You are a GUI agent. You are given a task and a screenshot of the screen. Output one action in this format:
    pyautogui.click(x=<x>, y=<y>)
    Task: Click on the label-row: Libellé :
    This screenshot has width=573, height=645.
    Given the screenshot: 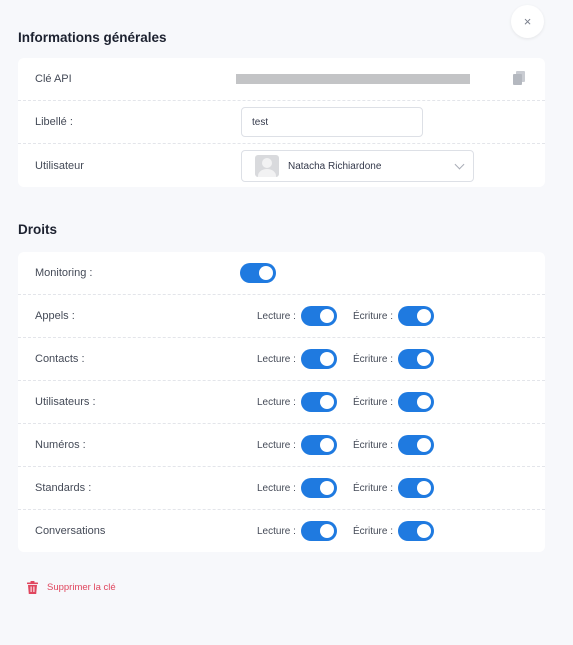 What is the action you would take?
    pyautogui.click(x=281, y=122)
    